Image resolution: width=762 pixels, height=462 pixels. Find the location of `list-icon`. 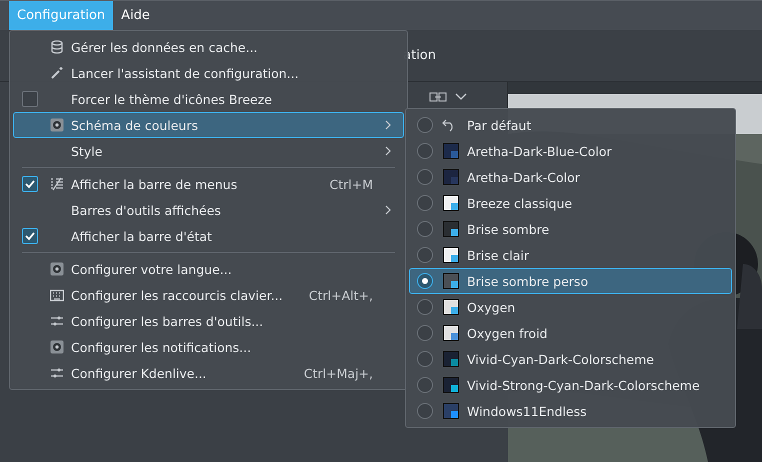

list-icon is located at coordinates (57, 184).